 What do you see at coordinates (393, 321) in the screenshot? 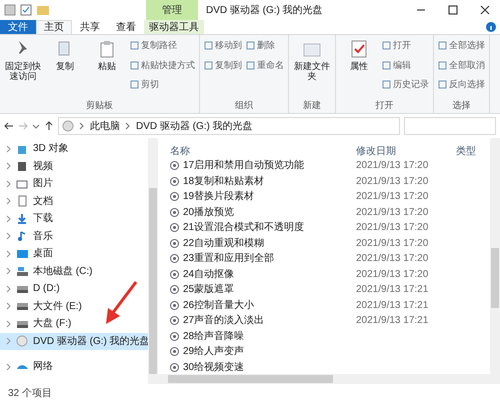
I see `date-cell-text: 2021/9/13 17:21` at bounding box center [393, 321].